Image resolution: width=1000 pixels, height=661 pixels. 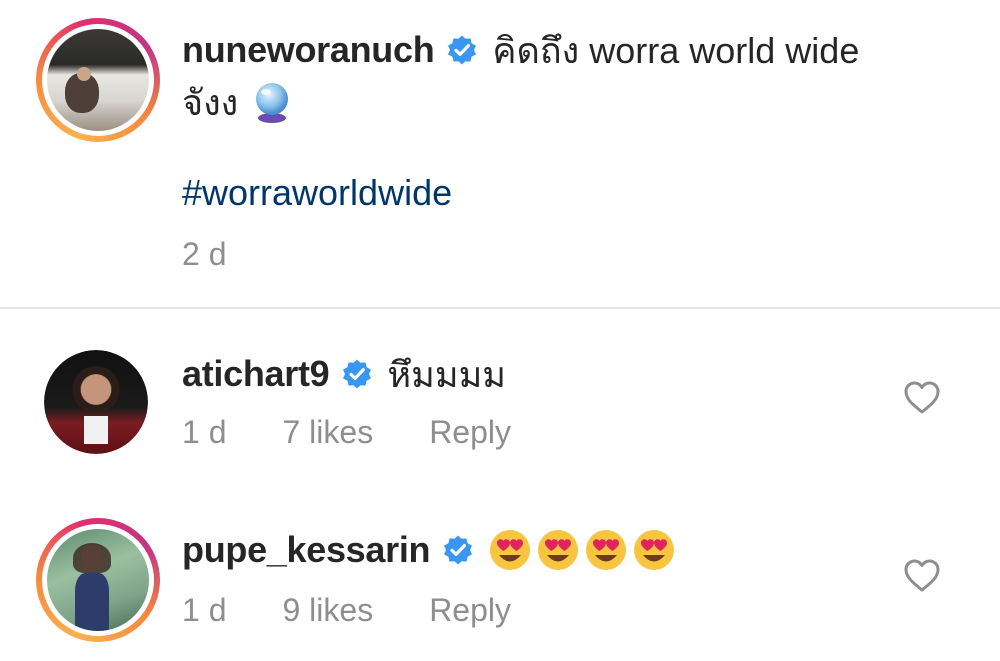 I want to click on post-timestamp: 2 d, so click(x=204, y=254).